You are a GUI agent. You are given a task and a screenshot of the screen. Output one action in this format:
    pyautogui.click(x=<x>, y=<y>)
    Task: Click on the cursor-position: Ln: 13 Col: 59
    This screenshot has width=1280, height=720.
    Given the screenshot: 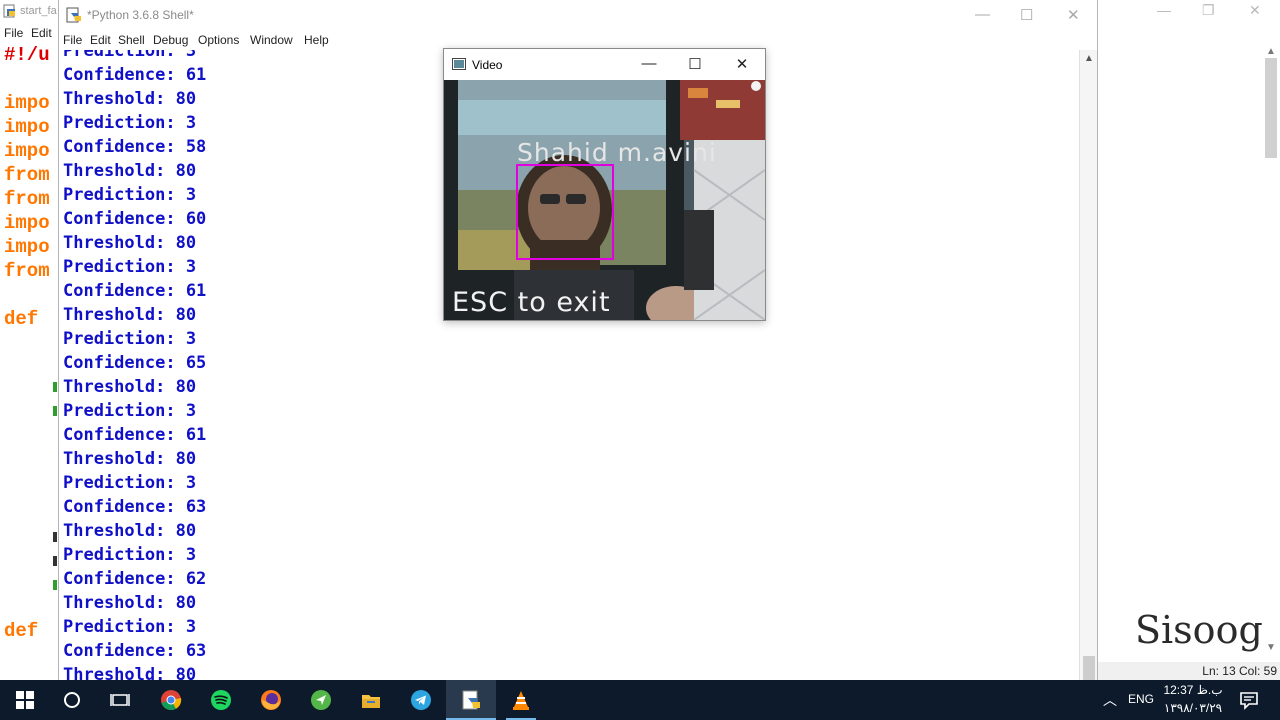 What is the action you would take?
    pyautogui.click(x=1239, y=671)
    